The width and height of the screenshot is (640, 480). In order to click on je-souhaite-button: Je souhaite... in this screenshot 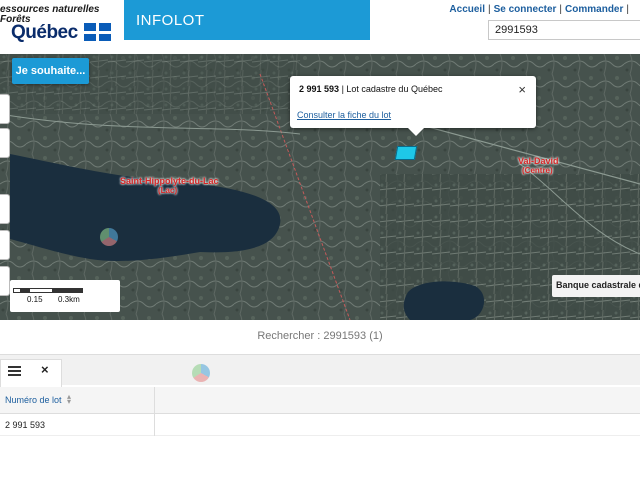, I will do `click(50, 71)`.